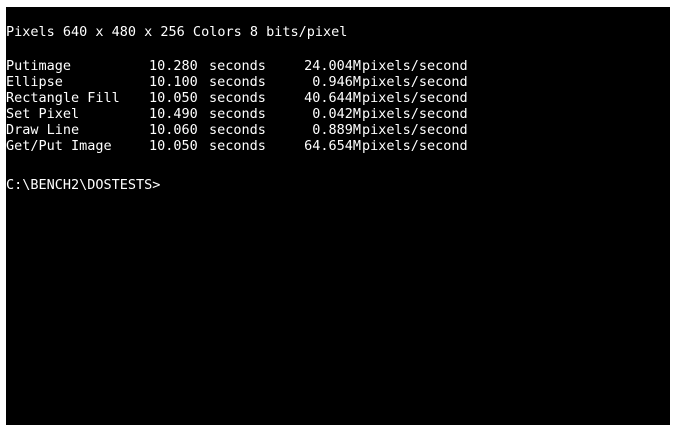 The image size is (676, 425). Describe the element at coordinates (173, 82) in the screenshot. I see `test-time: 10.100` at that location.